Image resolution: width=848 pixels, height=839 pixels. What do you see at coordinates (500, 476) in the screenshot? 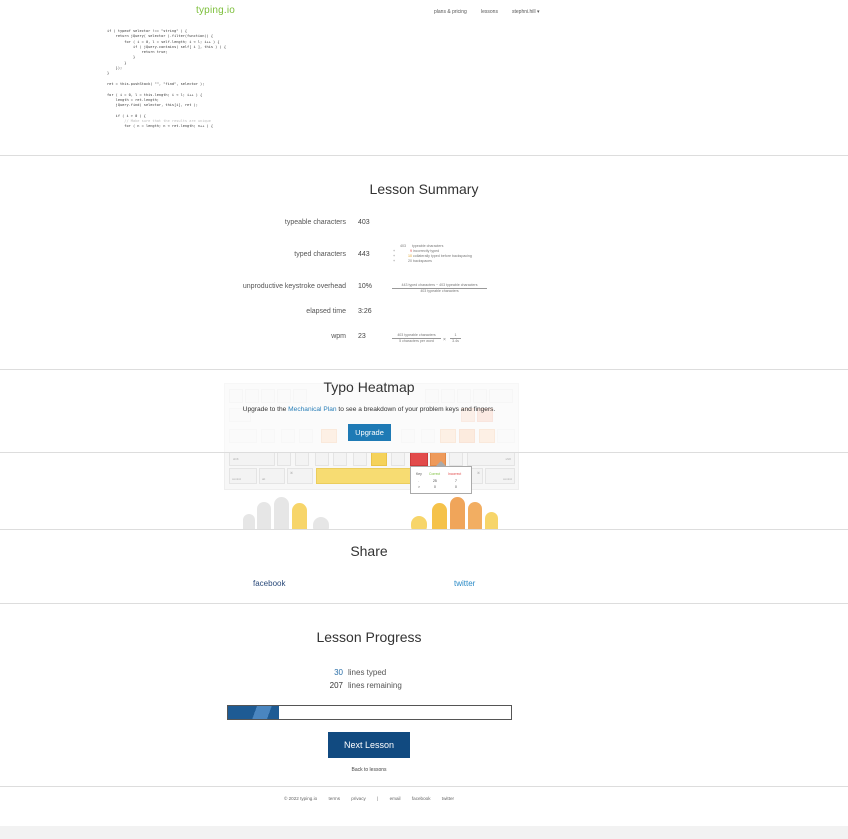
I see `key-control-right: control` at bounding box center [500, 476].